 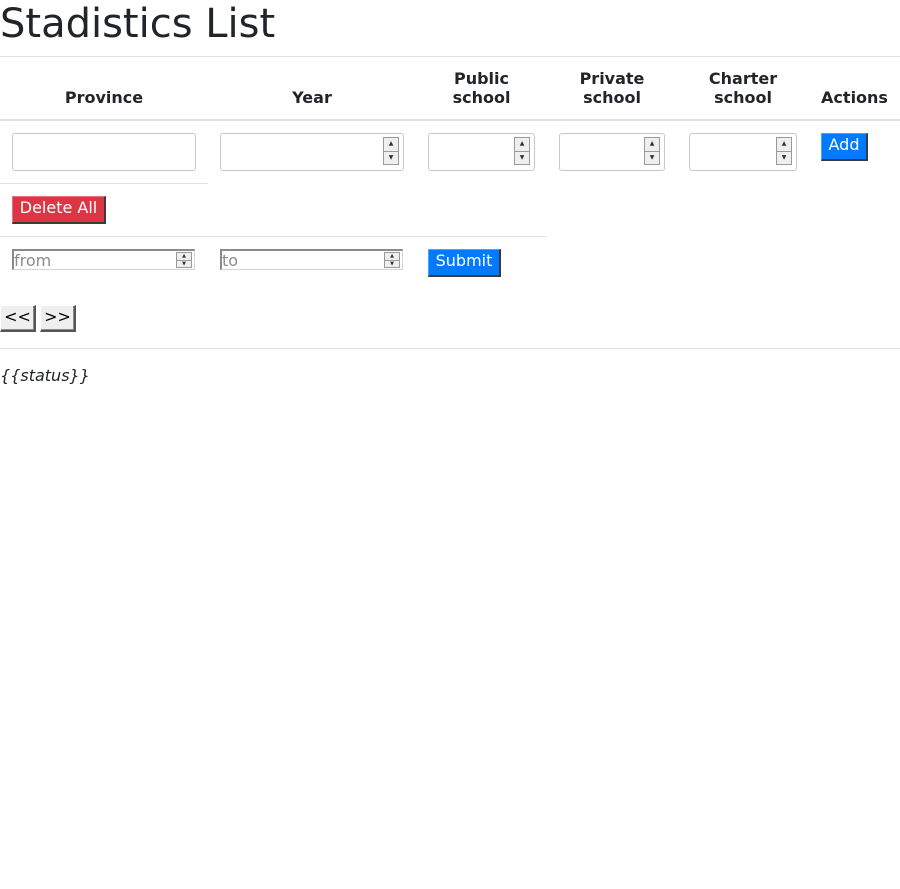 What do you see at coordinates (59, 210) in the screenshot?
I see `delete-all-button: Delete All` at bounding box center [59, 210].